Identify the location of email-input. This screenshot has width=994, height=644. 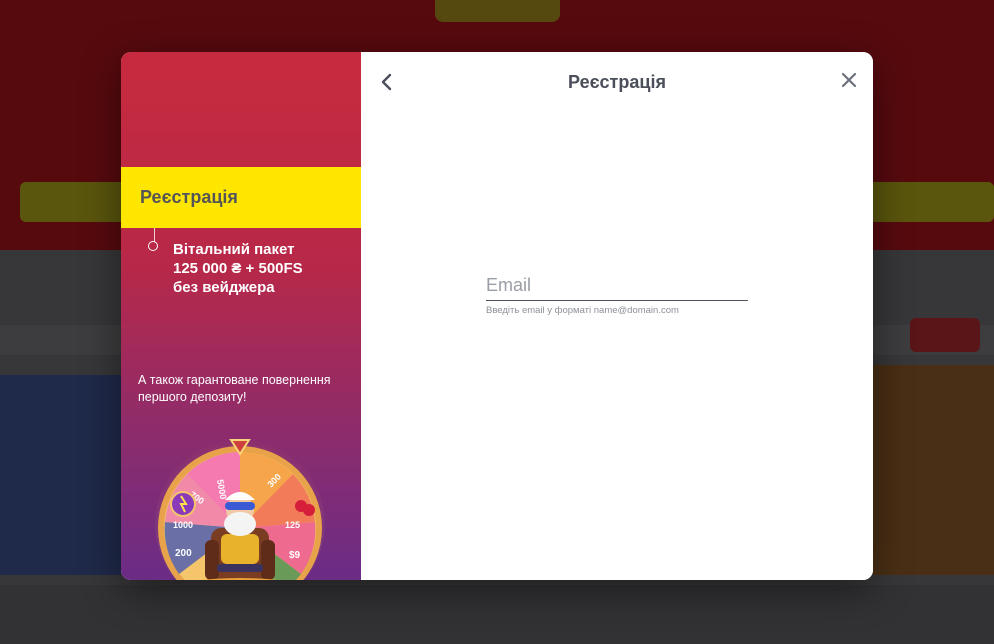
(617, 285).